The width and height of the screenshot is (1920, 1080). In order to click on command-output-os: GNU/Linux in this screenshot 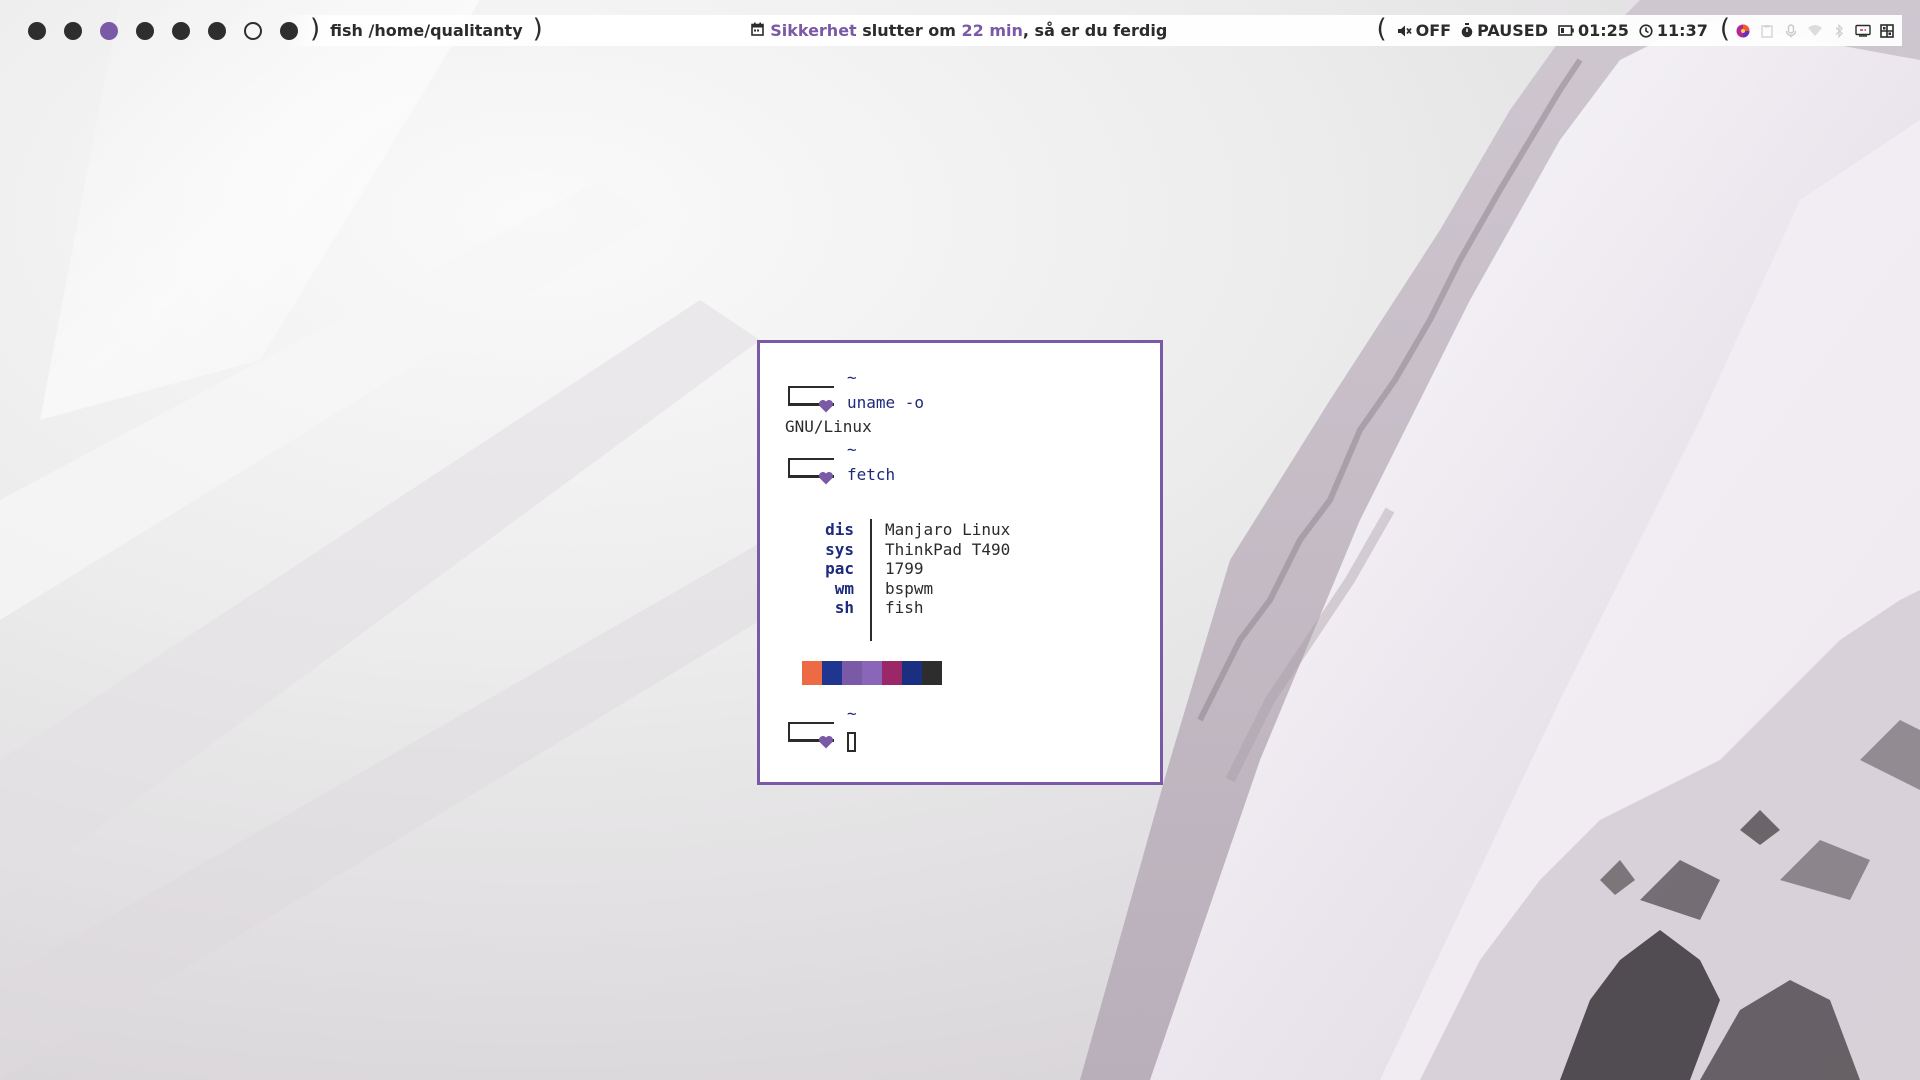, I will do `click(828, 426)`.